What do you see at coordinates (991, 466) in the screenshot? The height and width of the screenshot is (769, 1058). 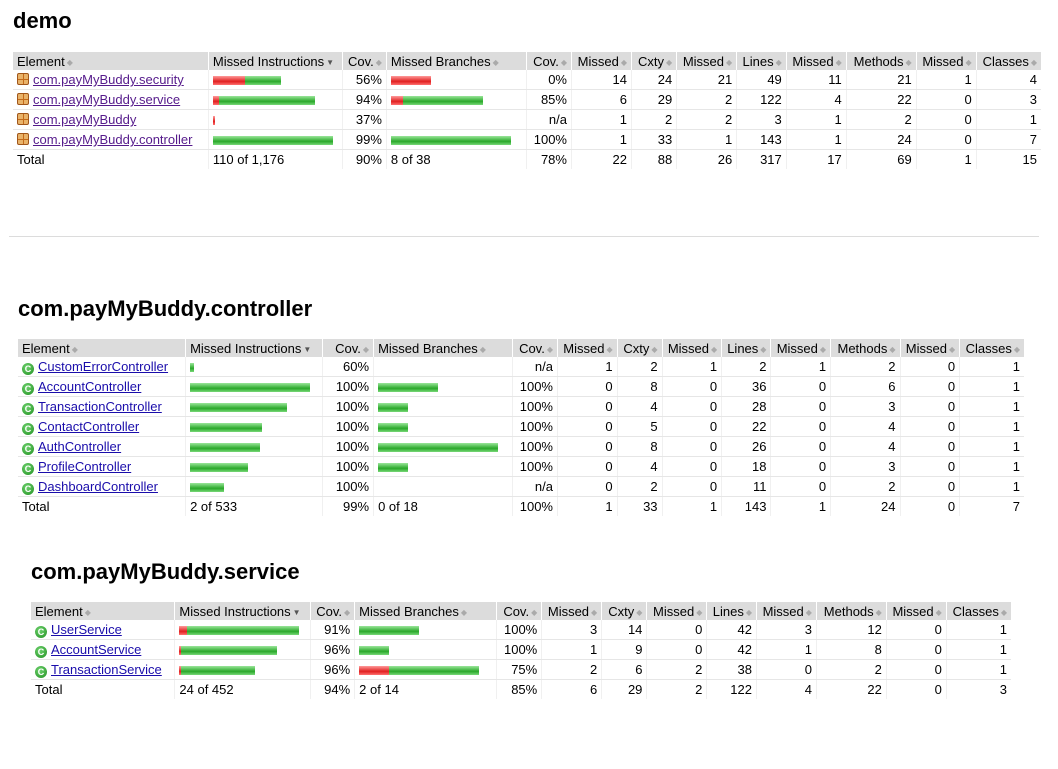 I see `classes: 1` at bounding box center [991, 466].